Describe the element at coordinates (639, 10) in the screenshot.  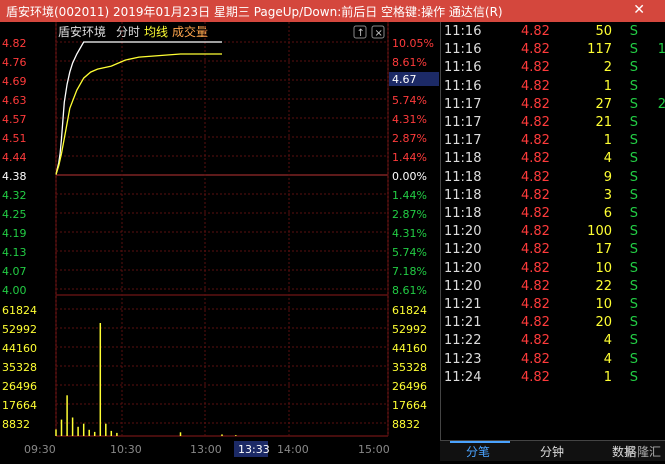
I see `close-icon: ✕` at that location.